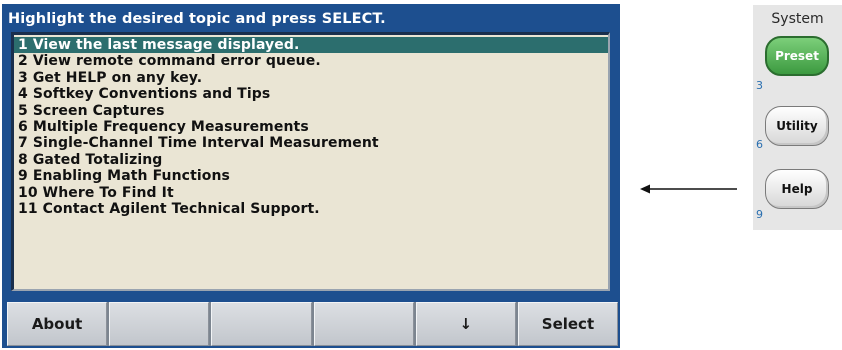 This screenshot has width=842, height=350. Describe the element at coordinates (568, 324) in the screenshot. I see `softkey-select: Select` at that location.